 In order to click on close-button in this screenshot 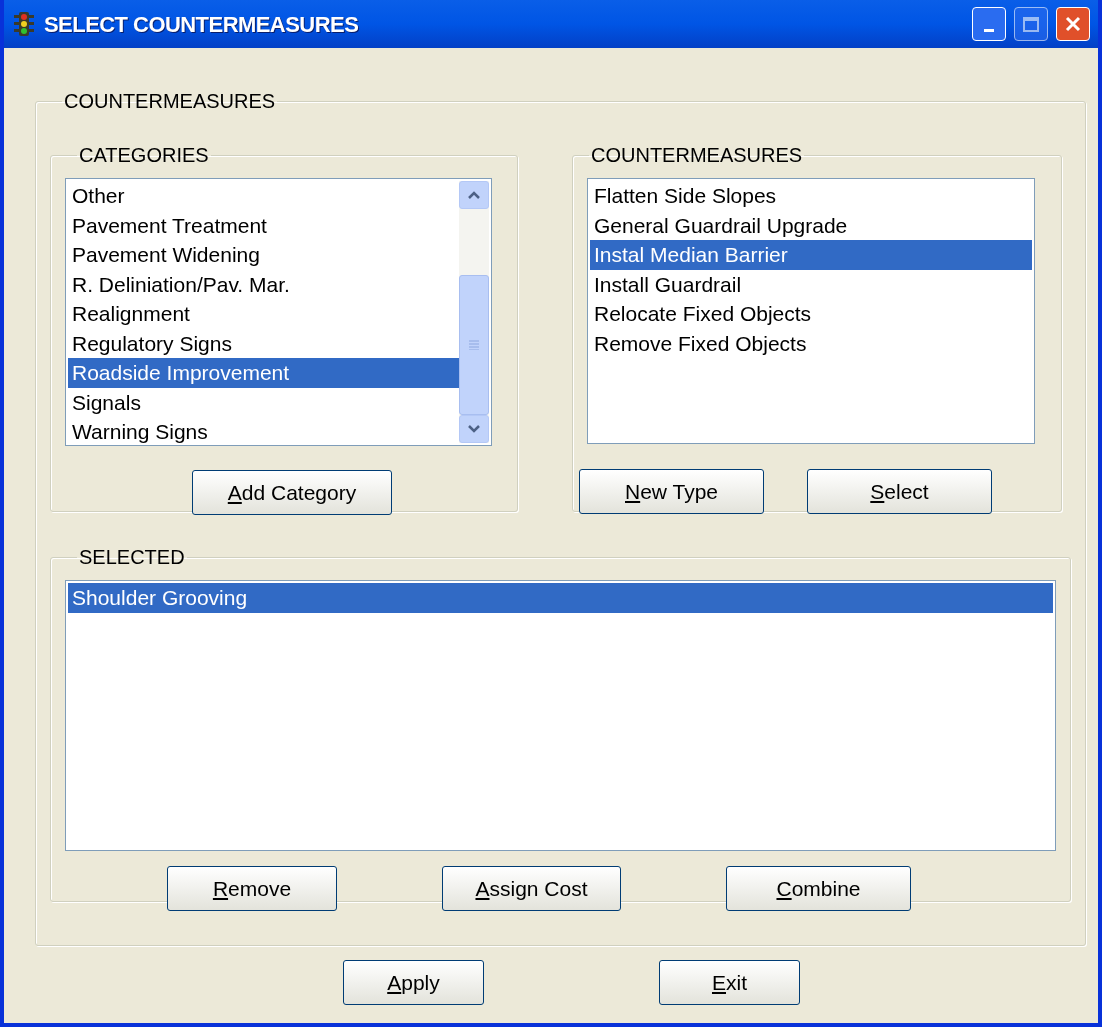, I will do `click(1073, 24)`.